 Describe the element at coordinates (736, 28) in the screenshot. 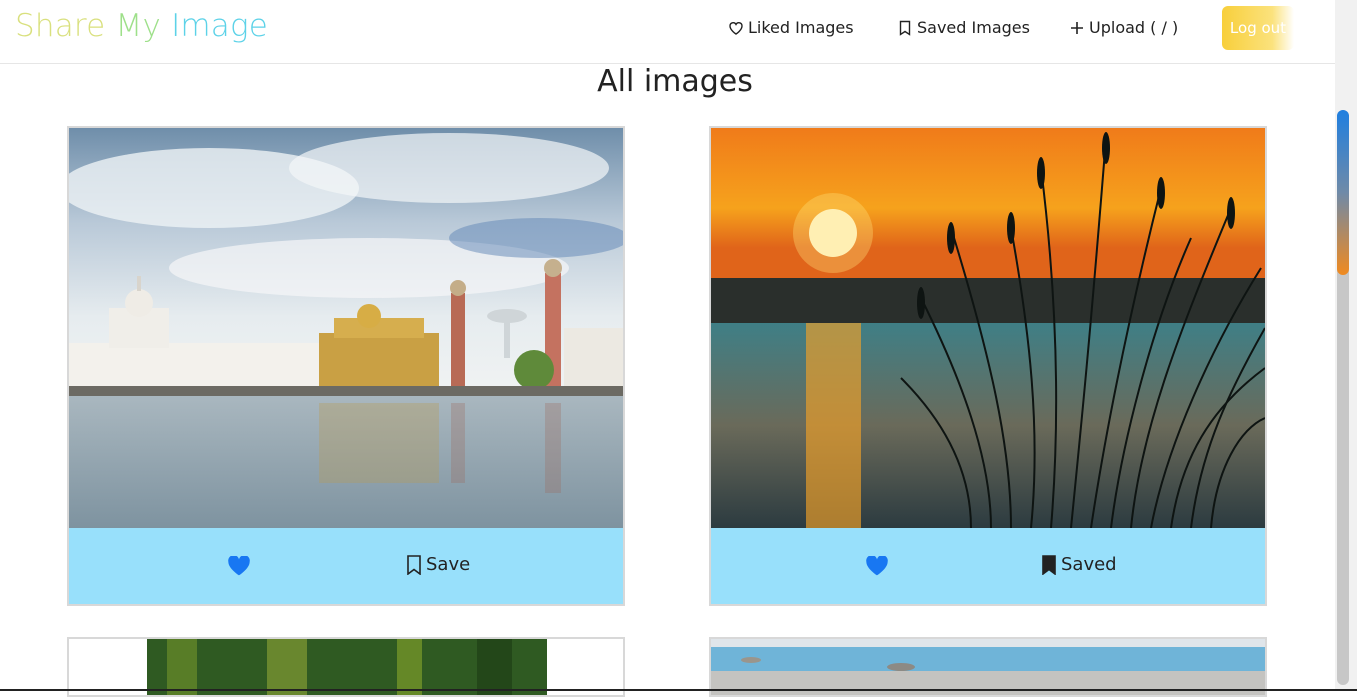

I see `heart-outline-icon` at that location.